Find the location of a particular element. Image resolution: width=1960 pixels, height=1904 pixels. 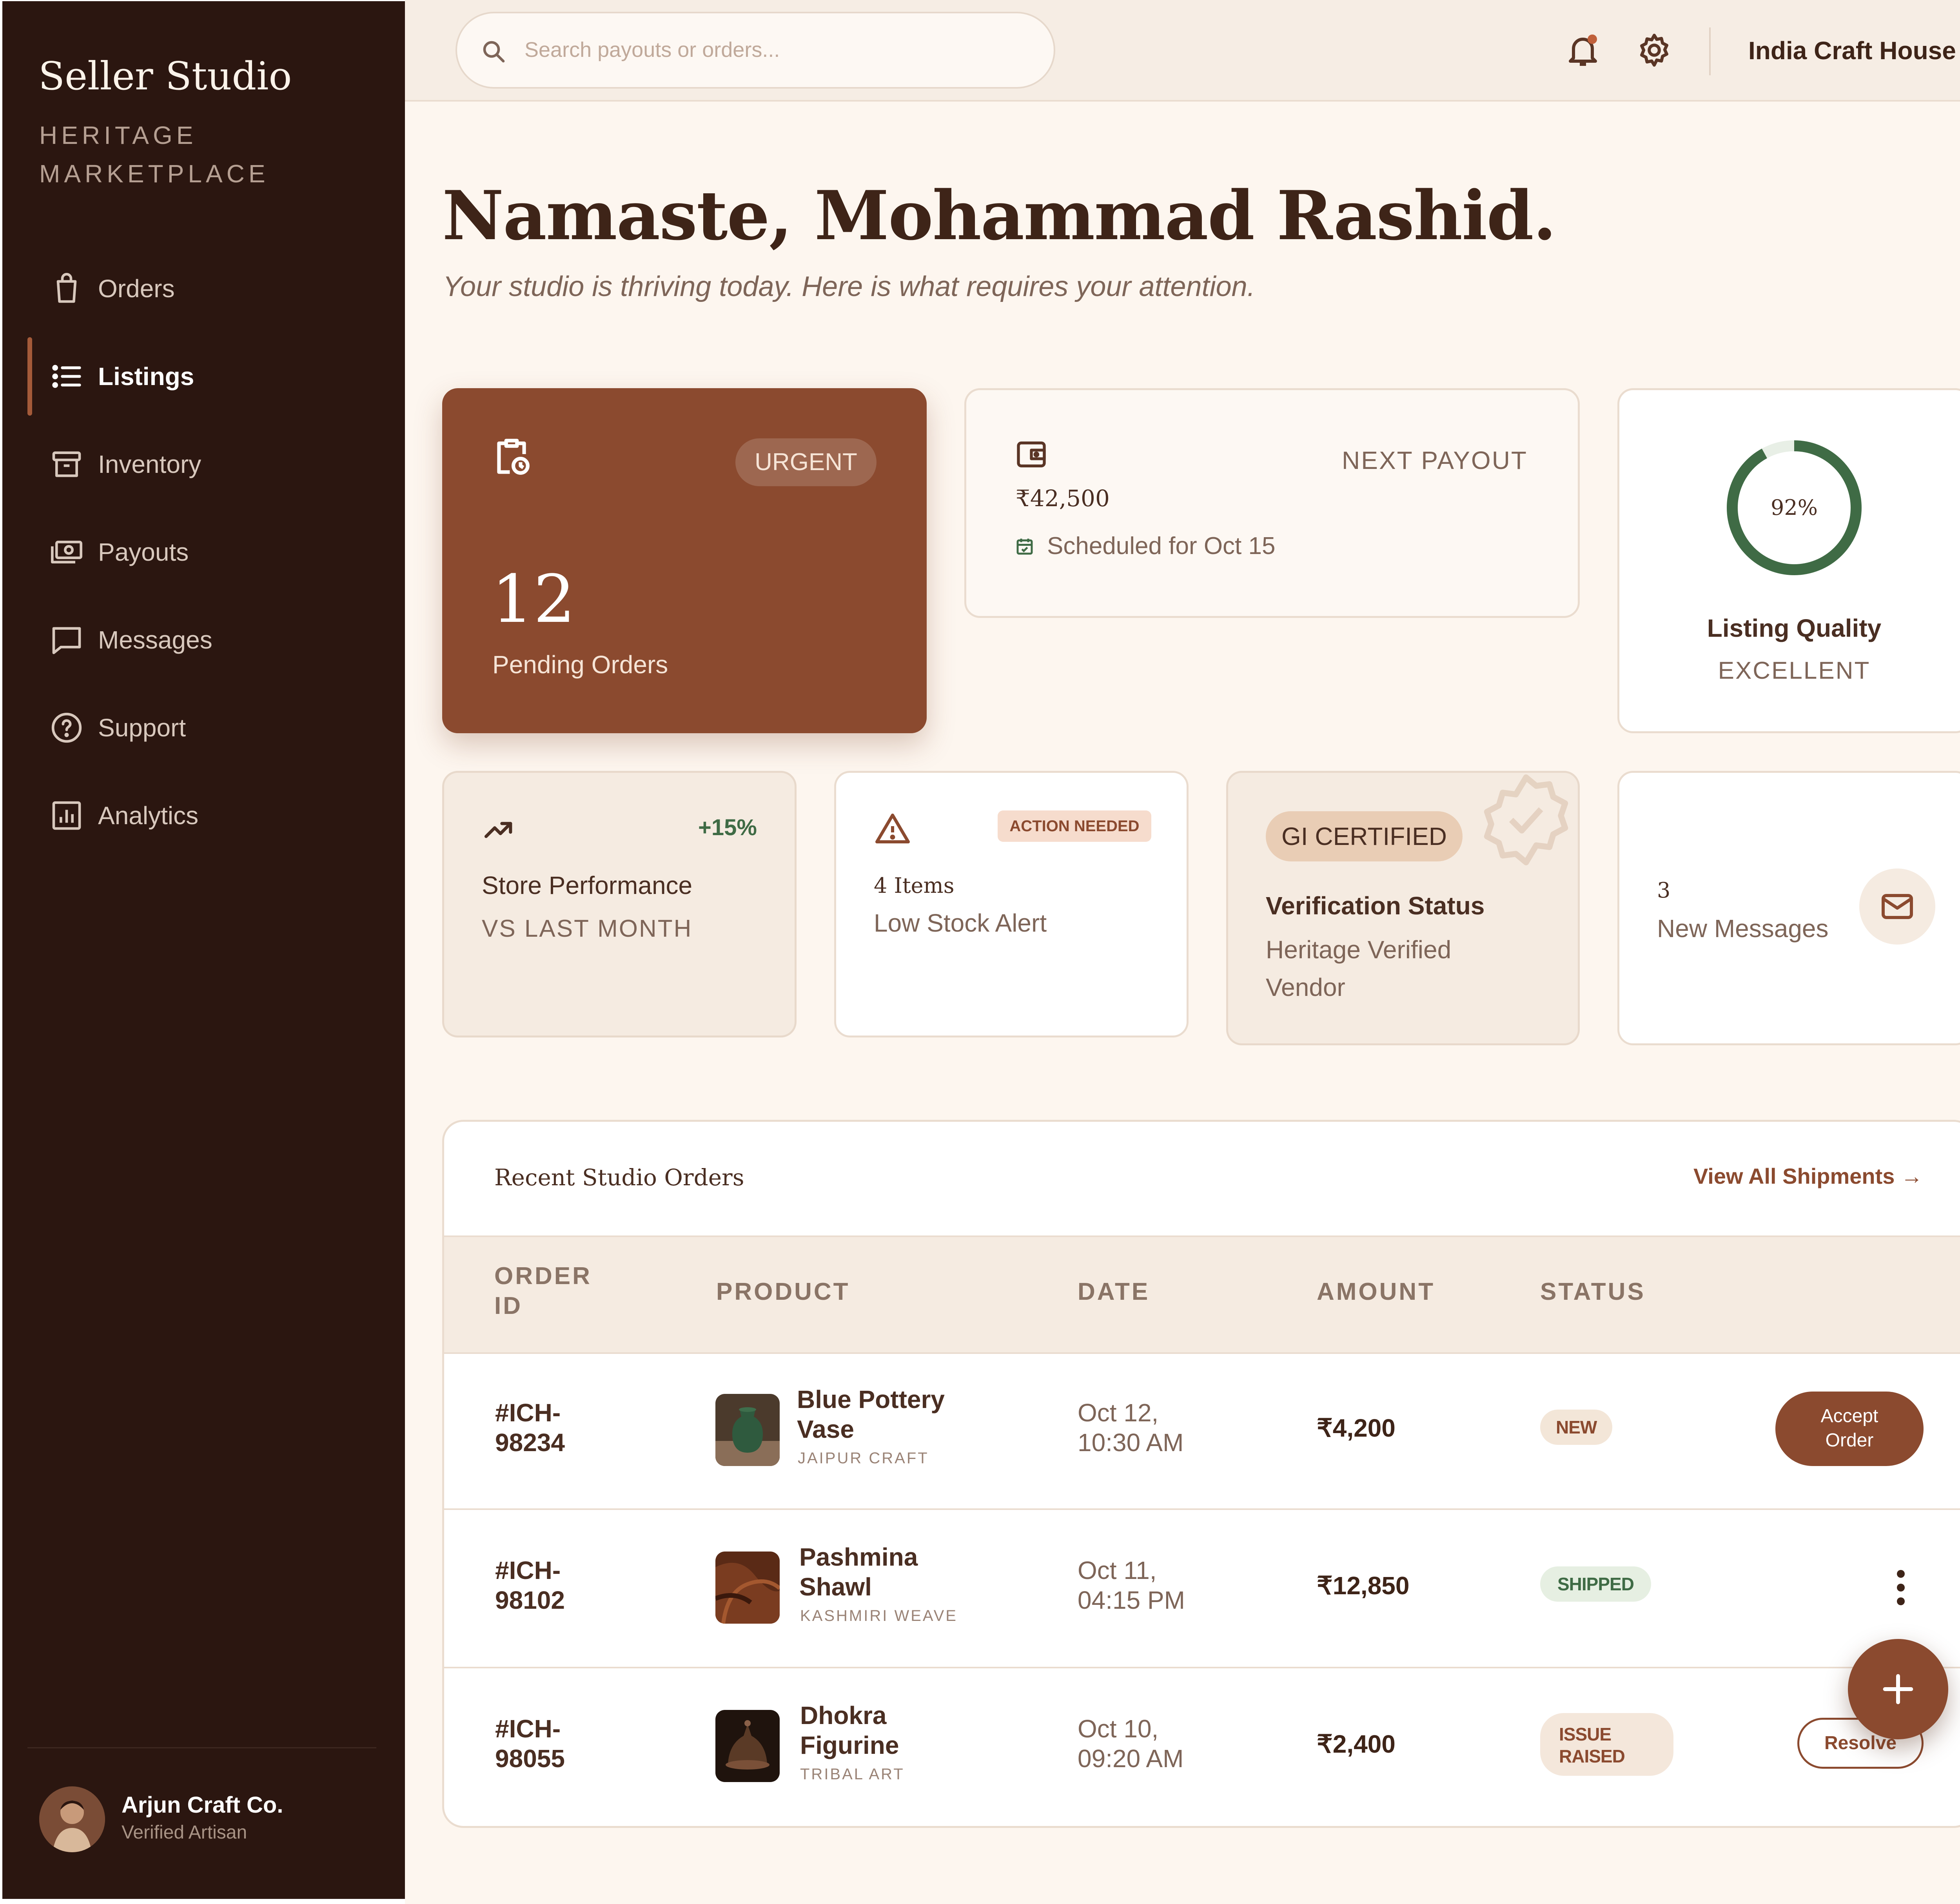

avatar-image is located at coordinates (72, 1819).